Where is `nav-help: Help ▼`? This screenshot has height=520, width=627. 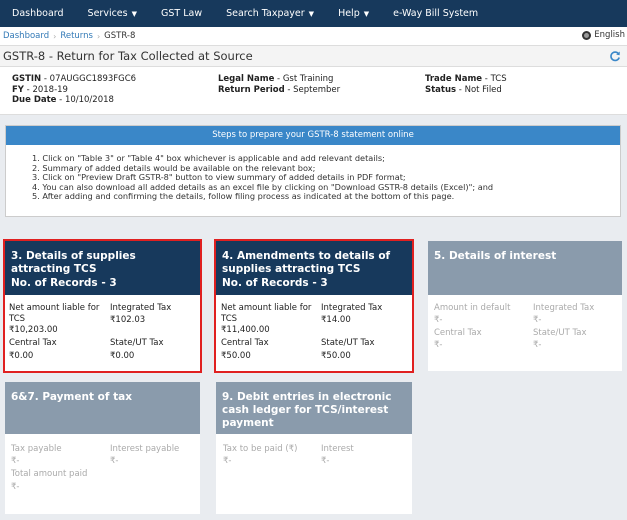
nav-help: Help ▼ is located at coordinates (353, 13).